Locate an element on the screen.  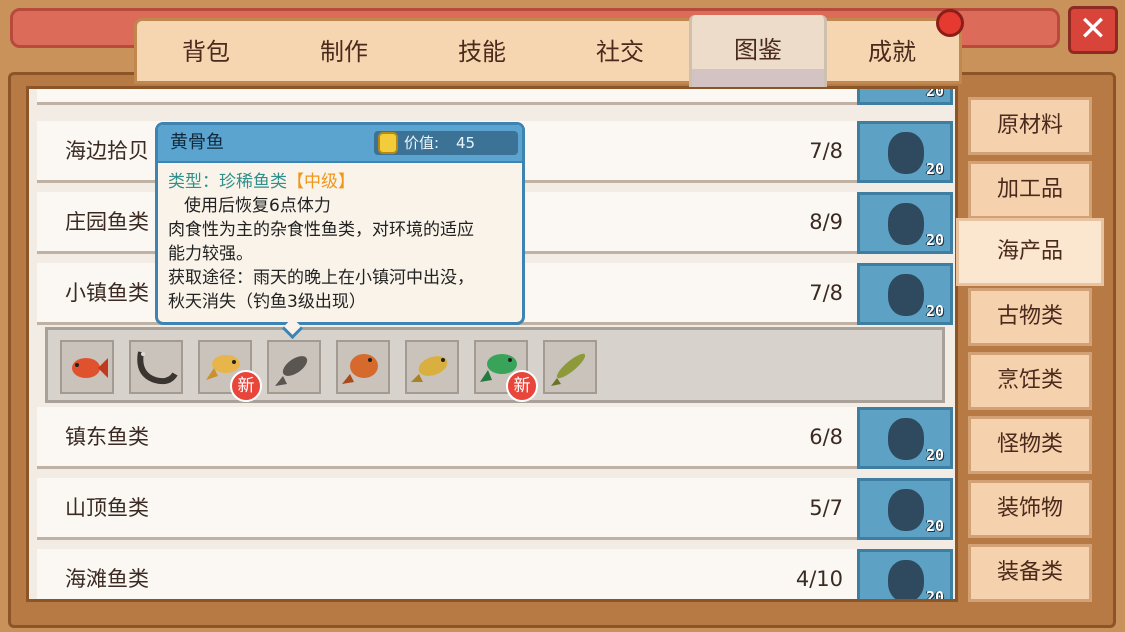
category-artifacts: 古物类 is located at coordinates (1030, 317).